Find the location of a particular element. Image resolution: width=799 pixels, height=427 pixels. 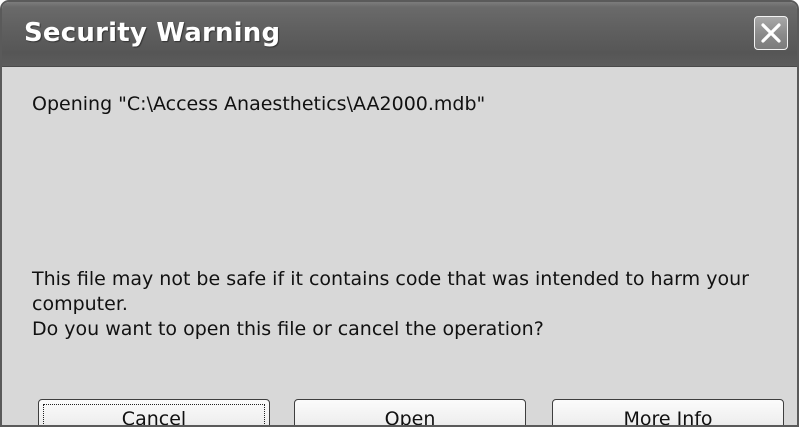

close-button is located at coordinates (771, 33).